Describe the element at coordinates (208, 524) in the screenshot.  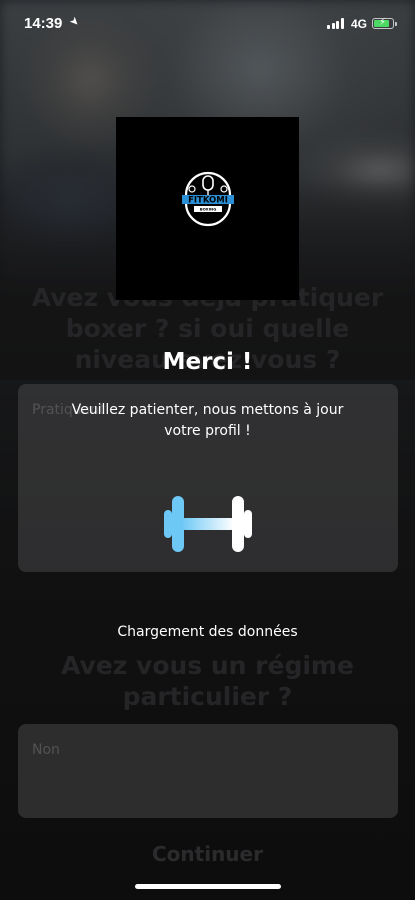
I see `dumbbell-icon` at that location.